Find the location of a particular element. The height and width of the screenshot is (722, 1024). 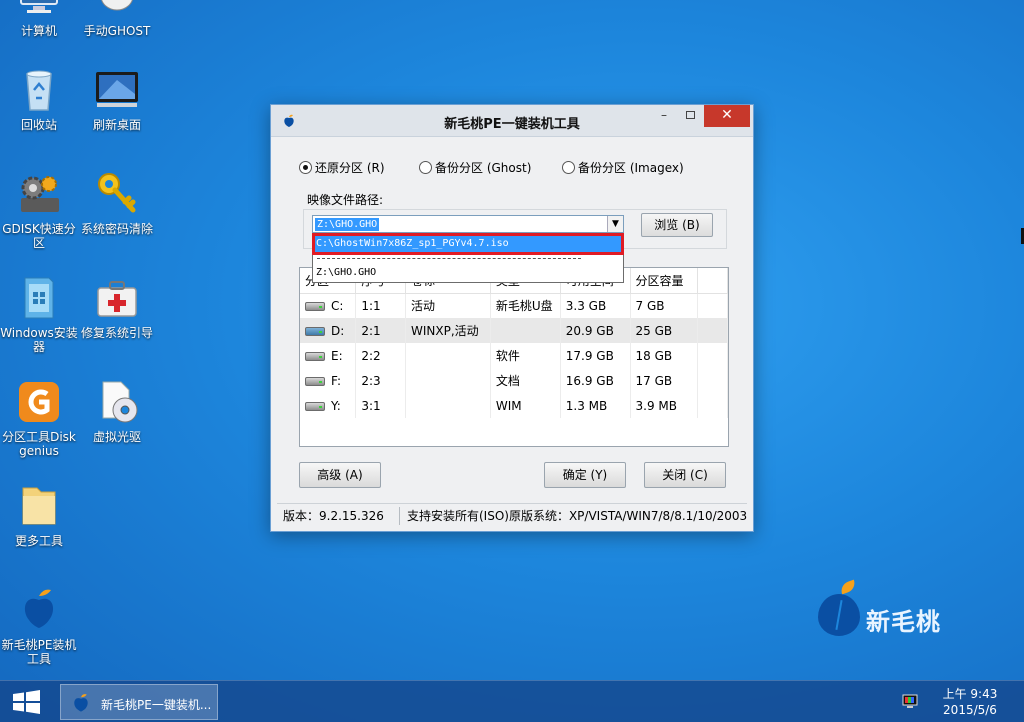

cell-type: WIM is located at coordinates (525, 405).